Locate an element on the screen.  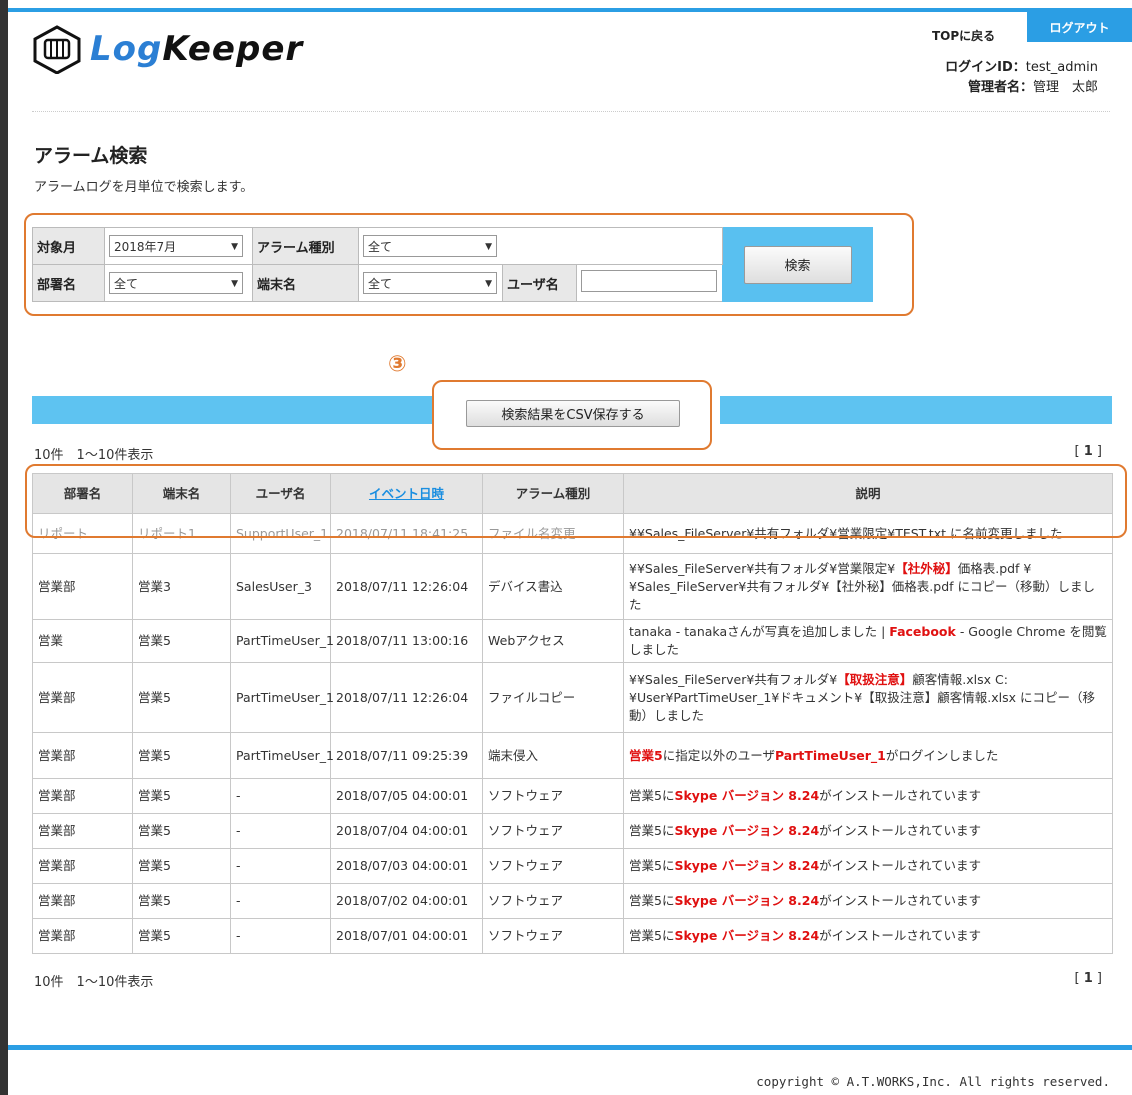
page-title: アラーム検索 is located at coordinates (91, 156).